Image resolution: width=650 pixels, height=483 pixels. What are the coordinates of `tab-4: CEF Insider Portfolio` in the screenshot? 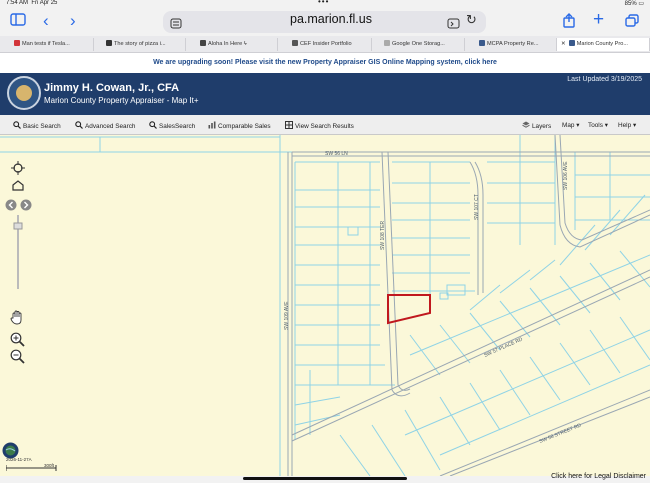 It's located at (325, 44).